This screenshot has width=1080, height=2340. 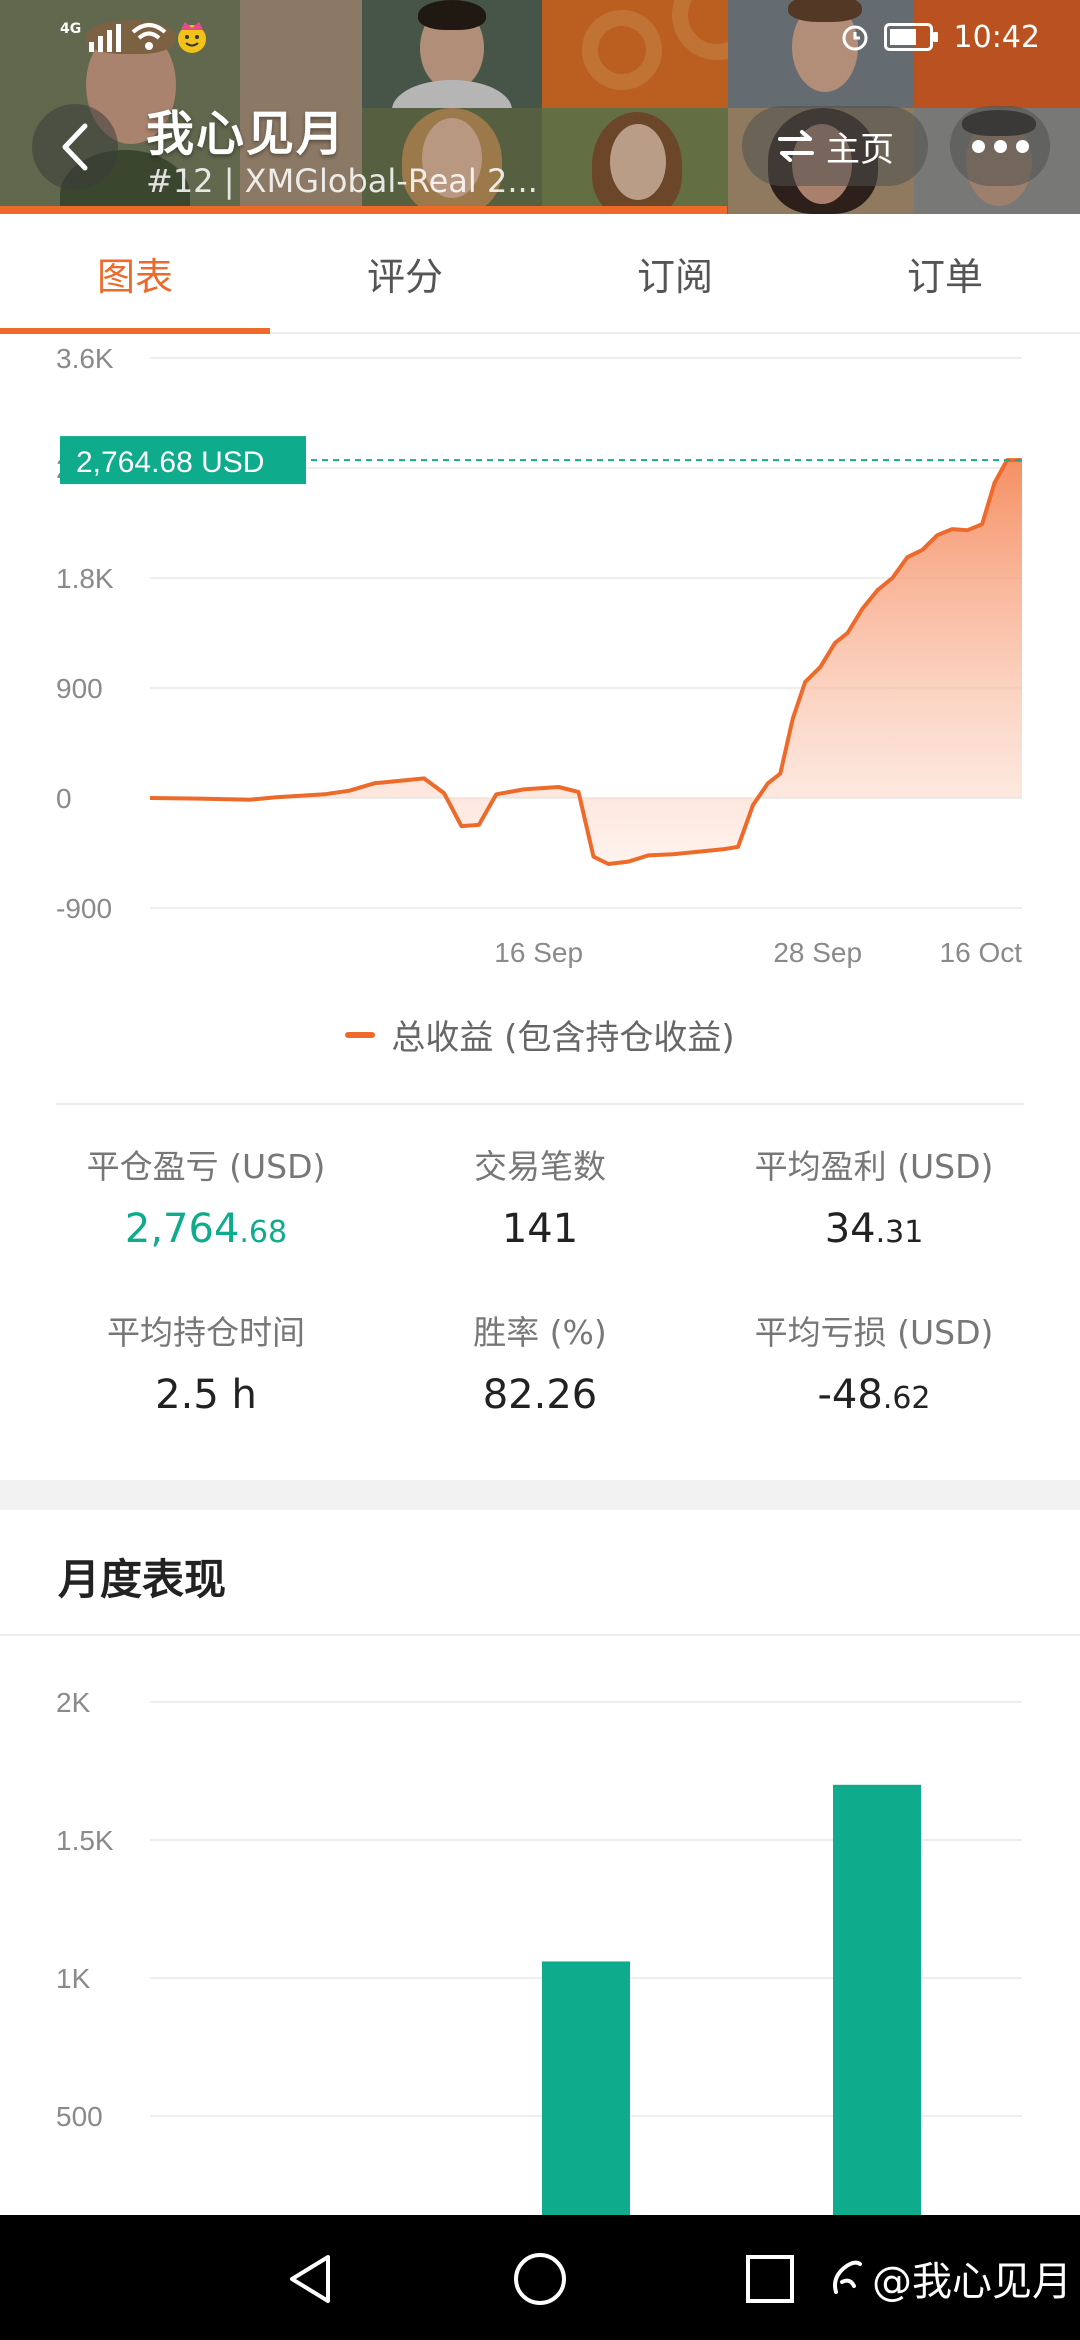 I want to click on system-navigation-bar: @我心见月, so click(x=540, y=2277).